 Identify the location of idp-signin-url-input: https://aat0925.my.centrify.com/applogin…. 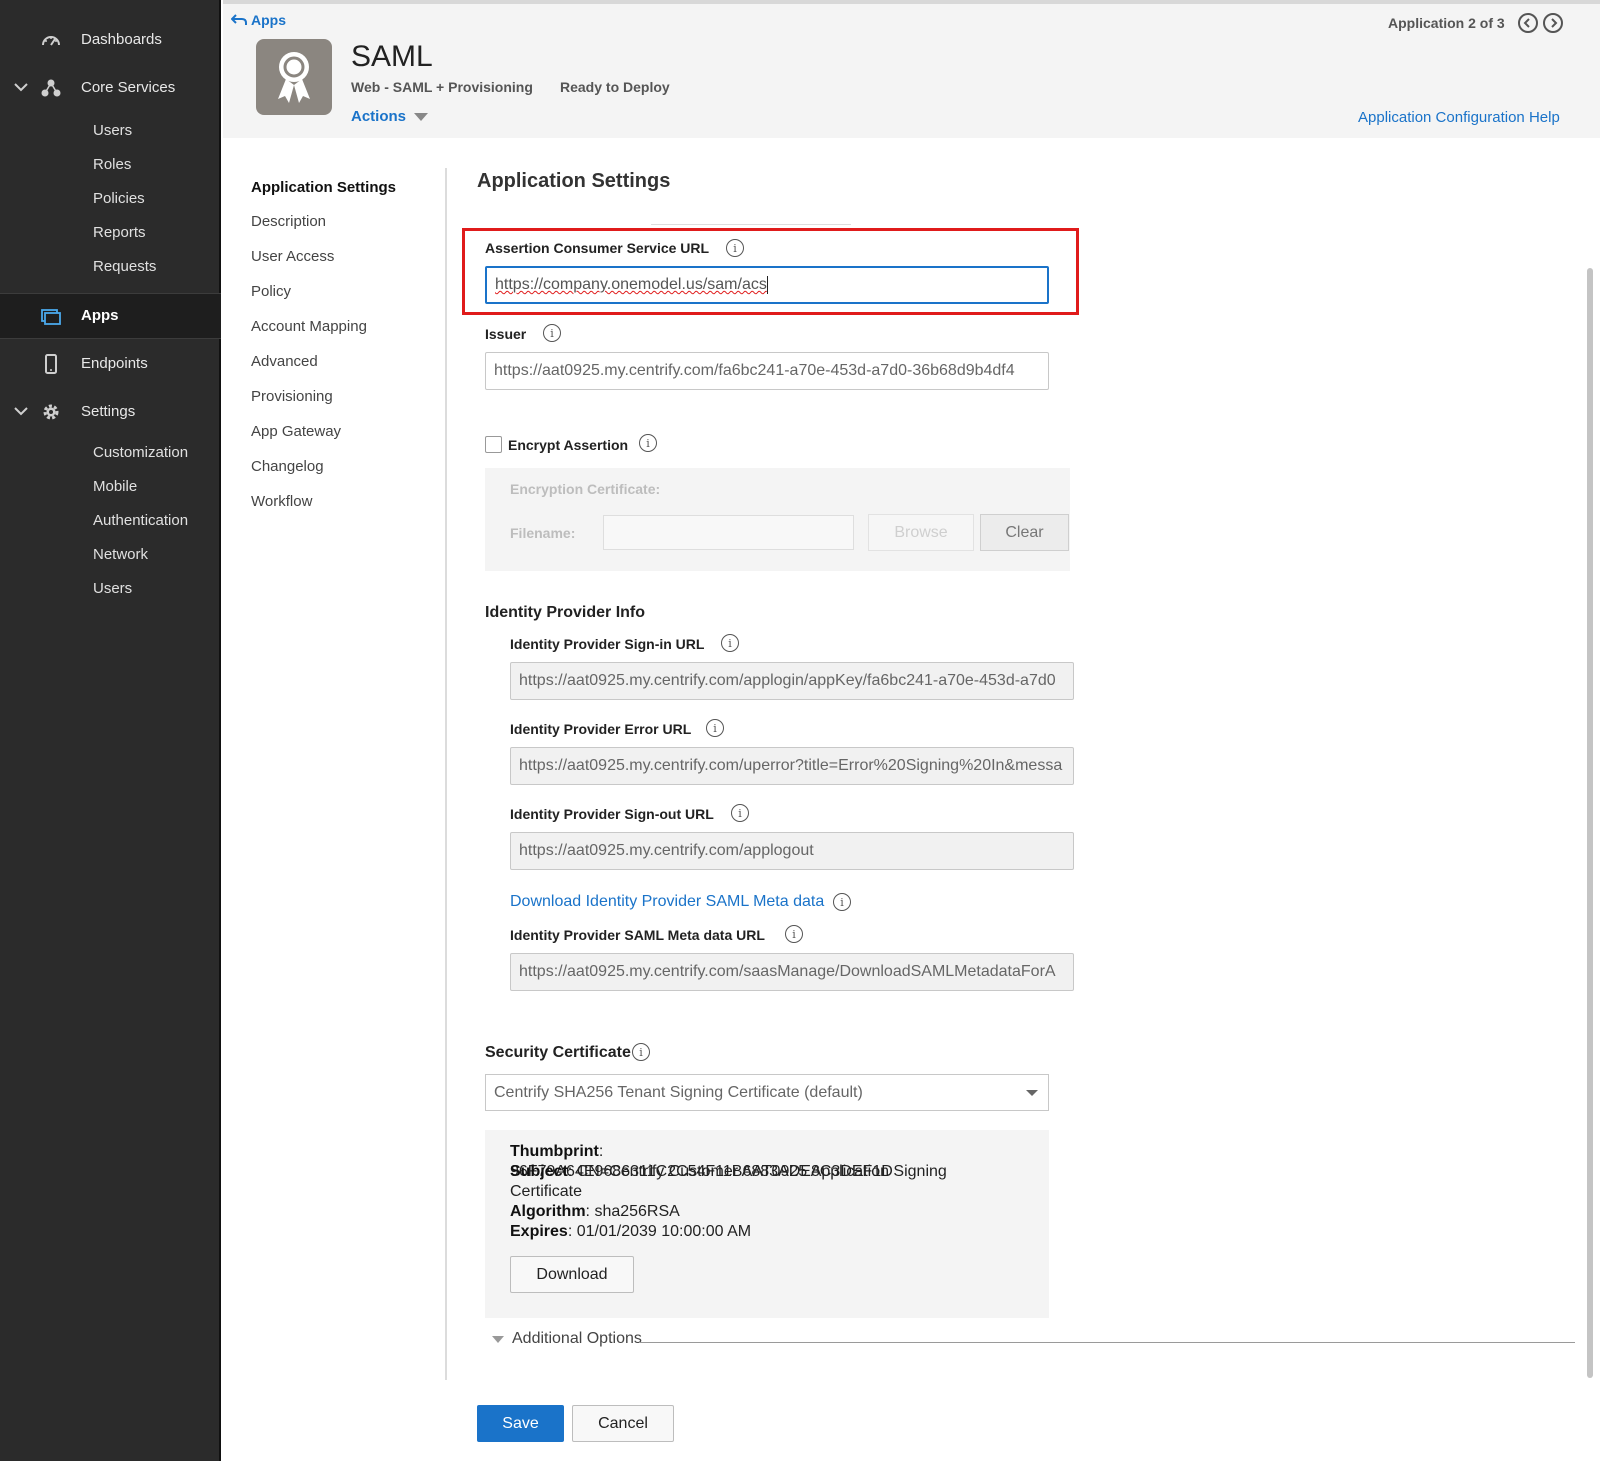
(792, 681).